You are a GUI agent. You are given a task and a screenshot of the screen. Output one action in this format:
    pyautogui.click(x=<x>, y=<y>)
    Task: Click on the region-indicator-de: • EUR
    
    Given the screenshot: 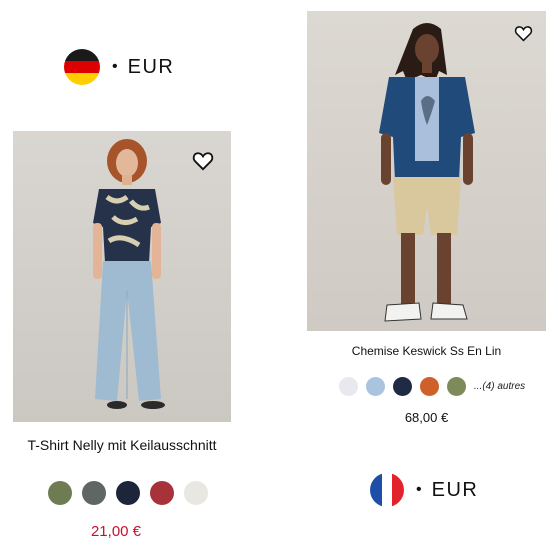 What is the action you would take?
    pyautogui.click(x=119, y=67)
    